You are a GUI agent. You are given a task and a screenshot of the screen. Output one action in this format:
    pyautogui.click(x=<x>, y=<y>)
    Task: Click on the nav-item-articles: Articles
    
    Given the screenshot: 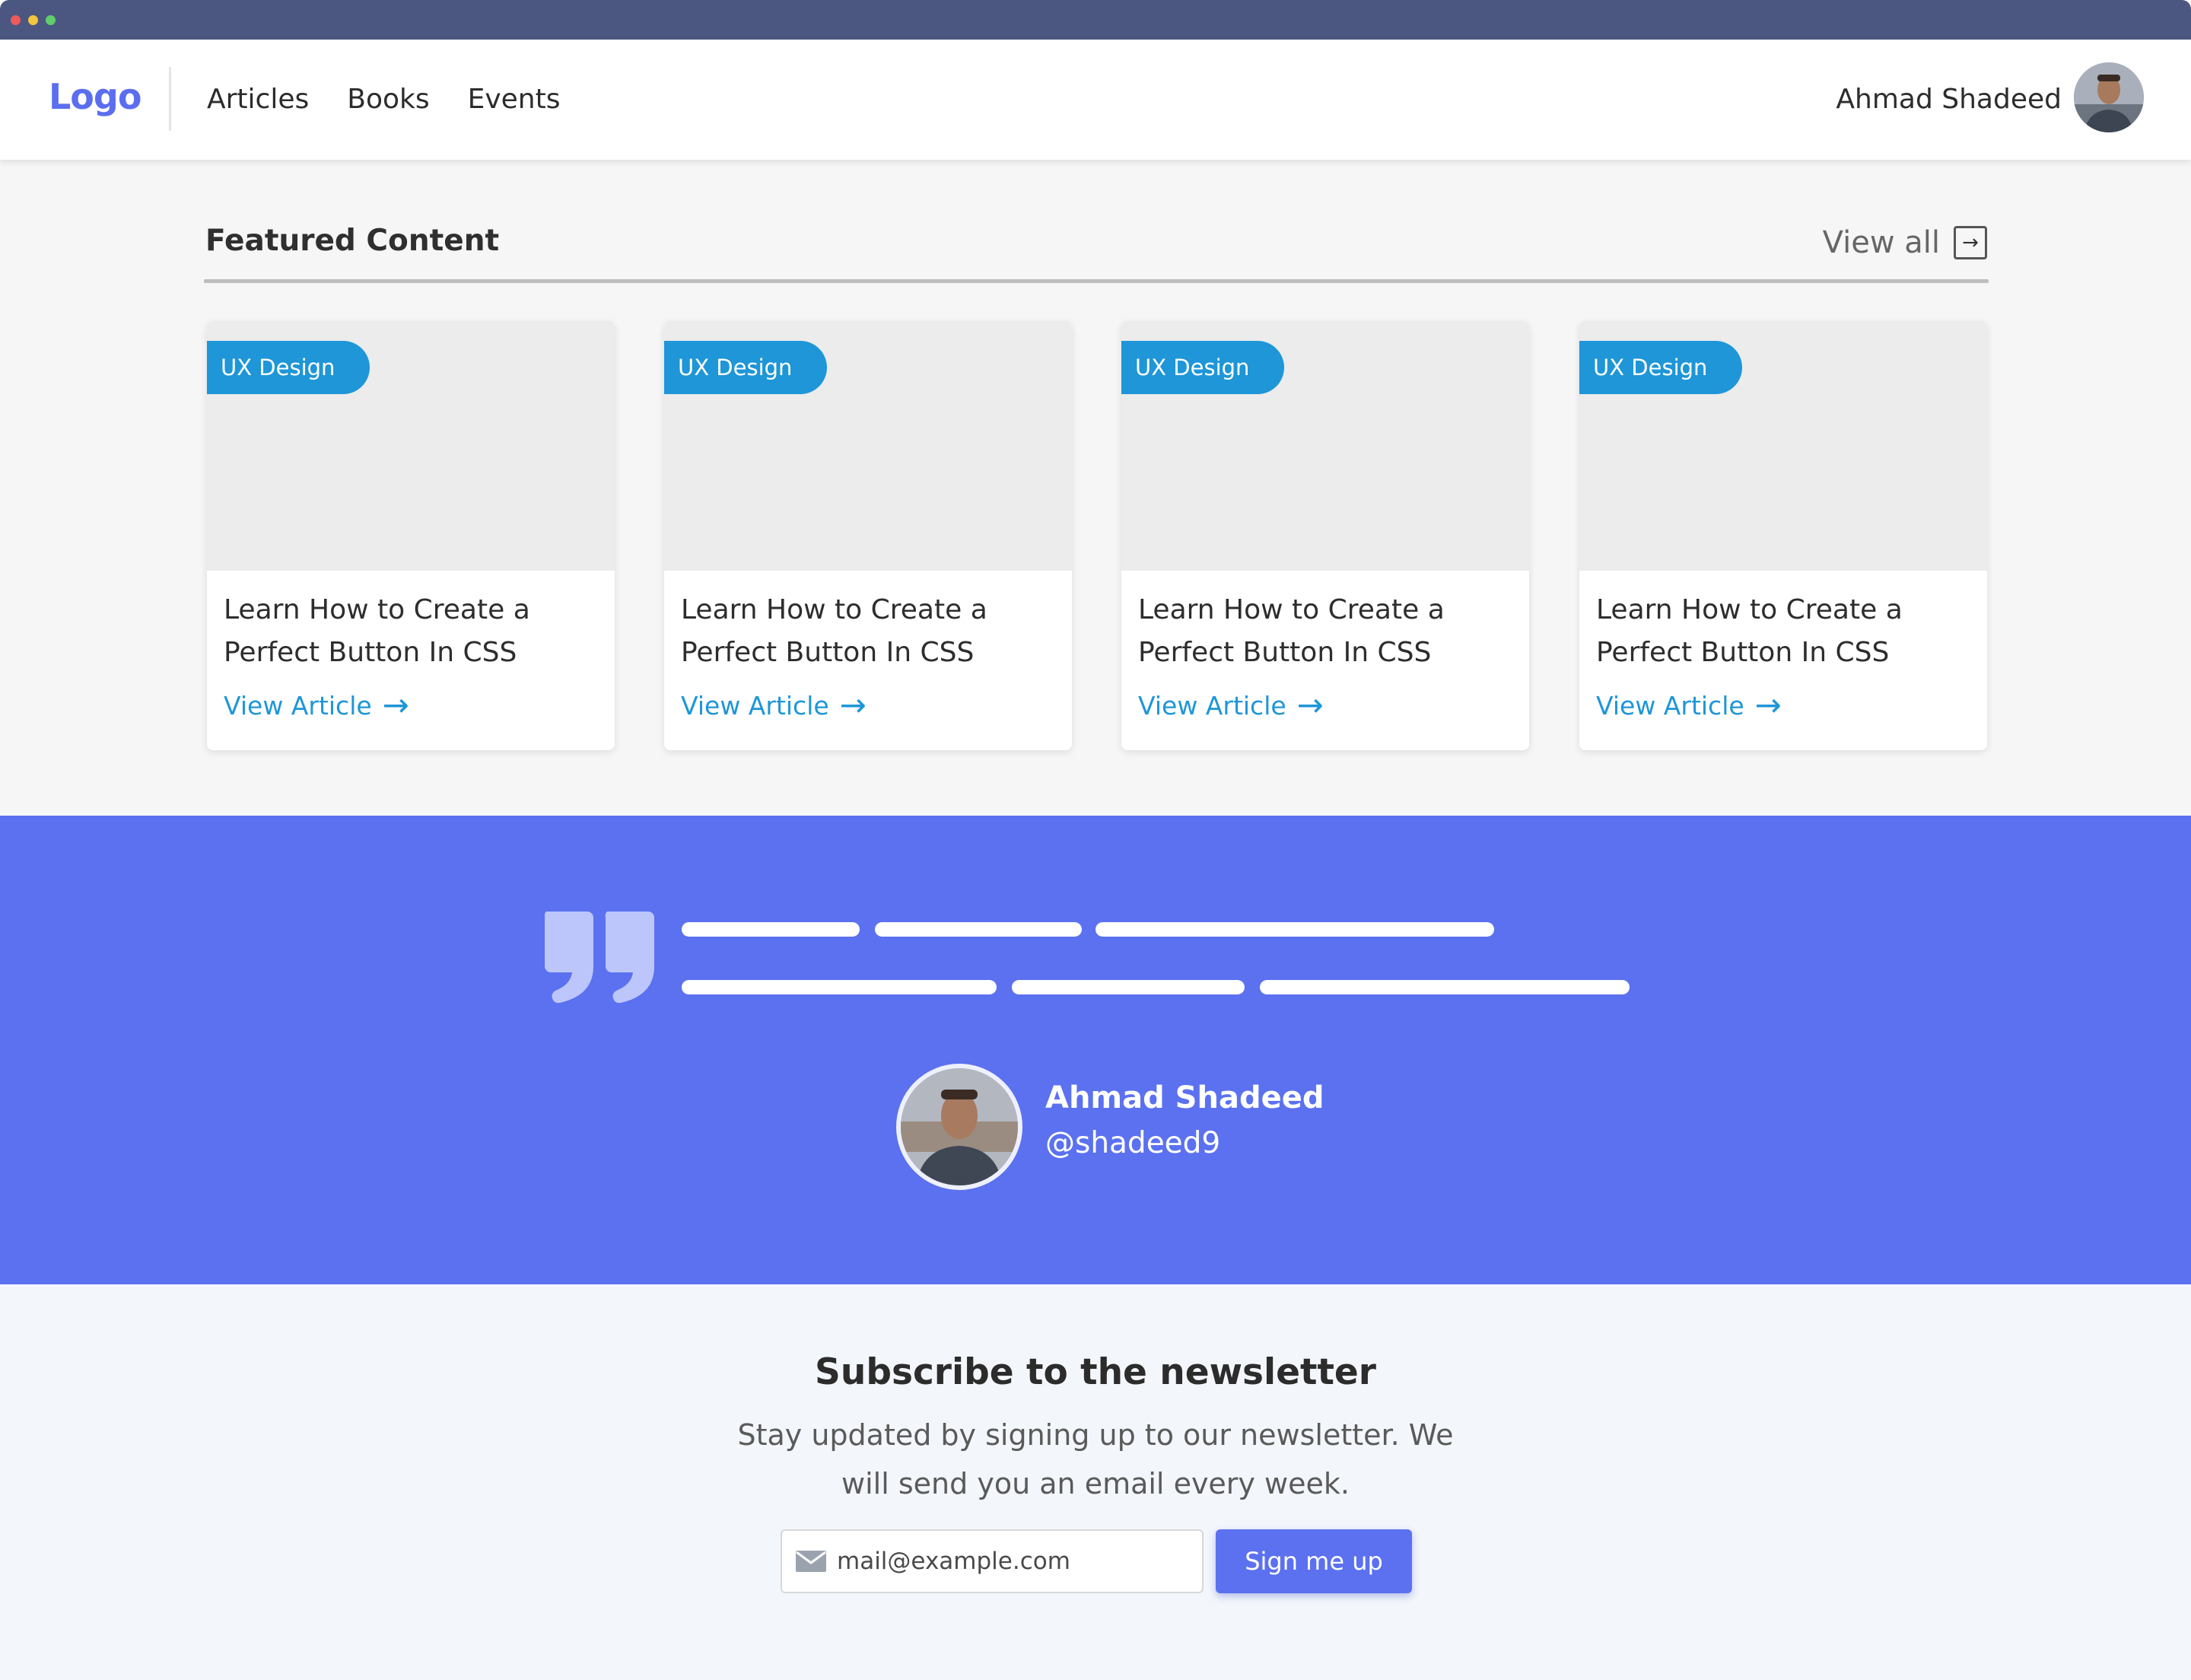 What is the action you would take?
    pyautogui.click(x=258, y=99)
    